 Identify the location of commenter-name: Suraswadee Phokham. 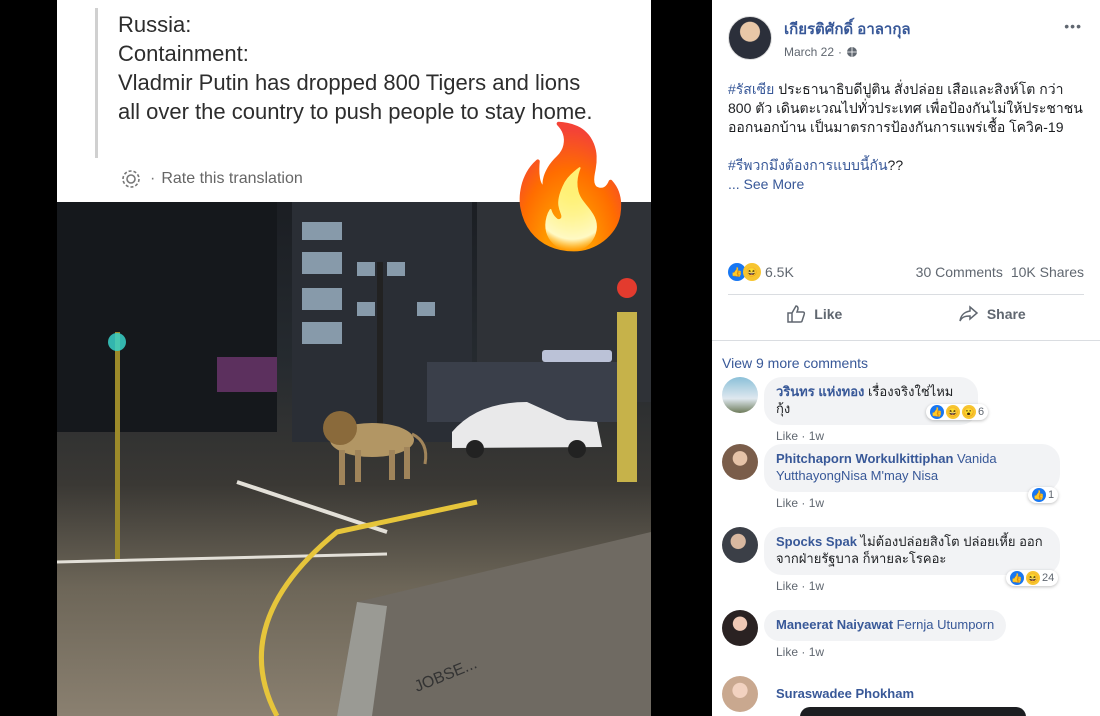
(845, 693).